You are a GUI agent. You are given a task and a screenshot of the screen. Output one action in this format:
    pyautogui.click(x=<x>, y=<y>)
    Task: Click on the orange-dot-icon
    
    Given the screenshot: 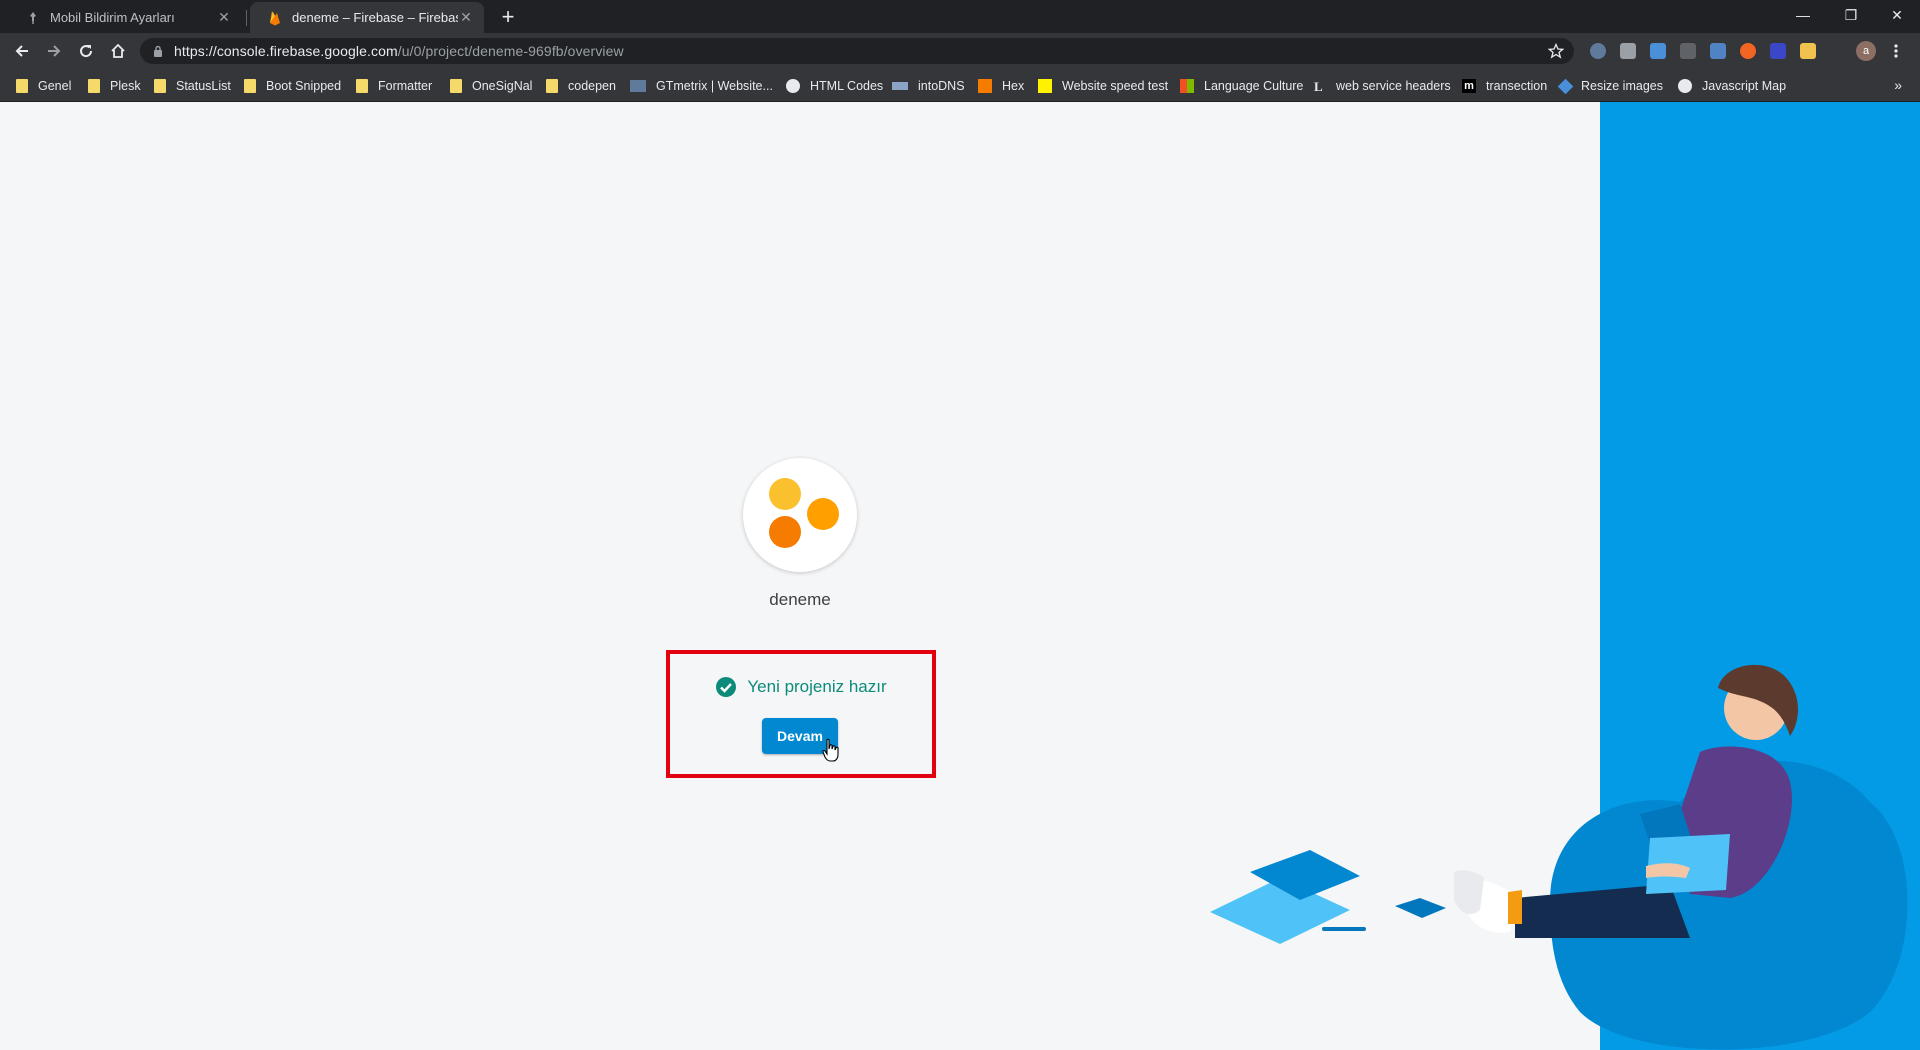 What is the action you would take?
    pyautogui.click(x=785, y=532)
    